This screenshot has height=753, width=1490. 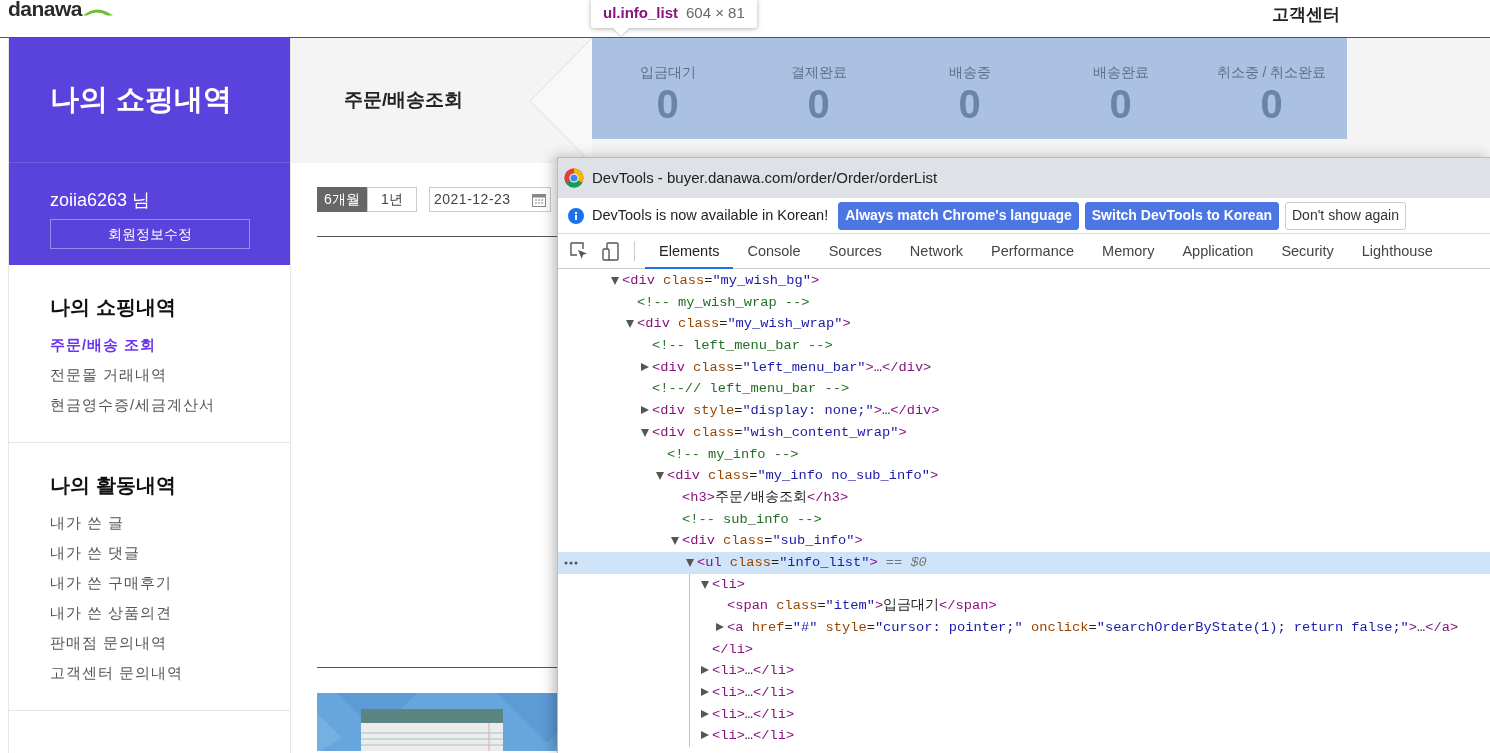 I want to click on devtools-tab: Security, so click(x=1307, y=251).